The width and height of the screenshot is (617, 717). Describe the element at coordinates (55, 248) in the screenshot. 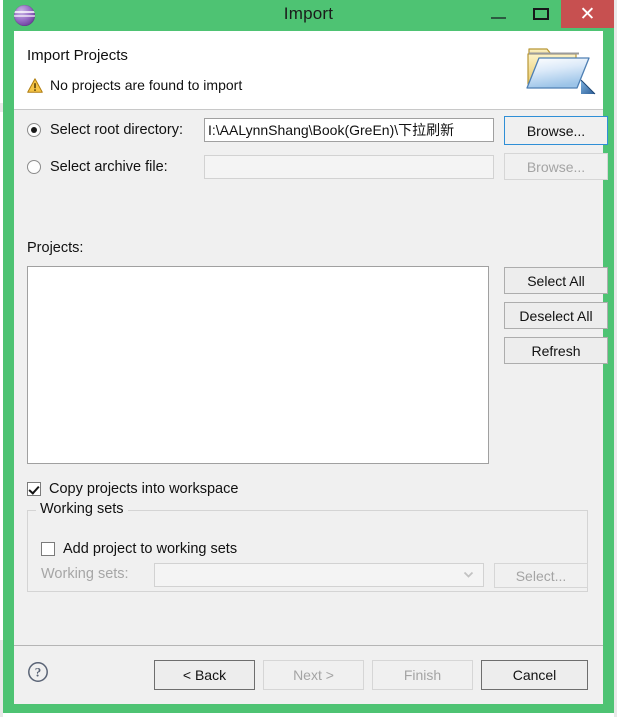

I see `projects-label: Projects:` at that location.